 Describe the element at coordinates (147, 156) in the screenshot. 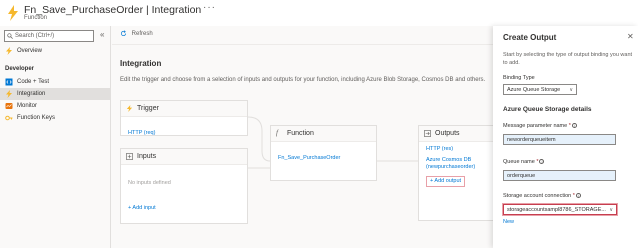

I see `inputs-title: Inputs` at that location.